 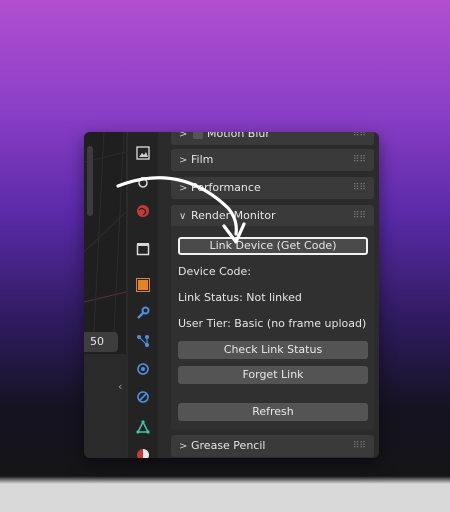 I want to click on constraint-icon, so click(x=143, y=397).